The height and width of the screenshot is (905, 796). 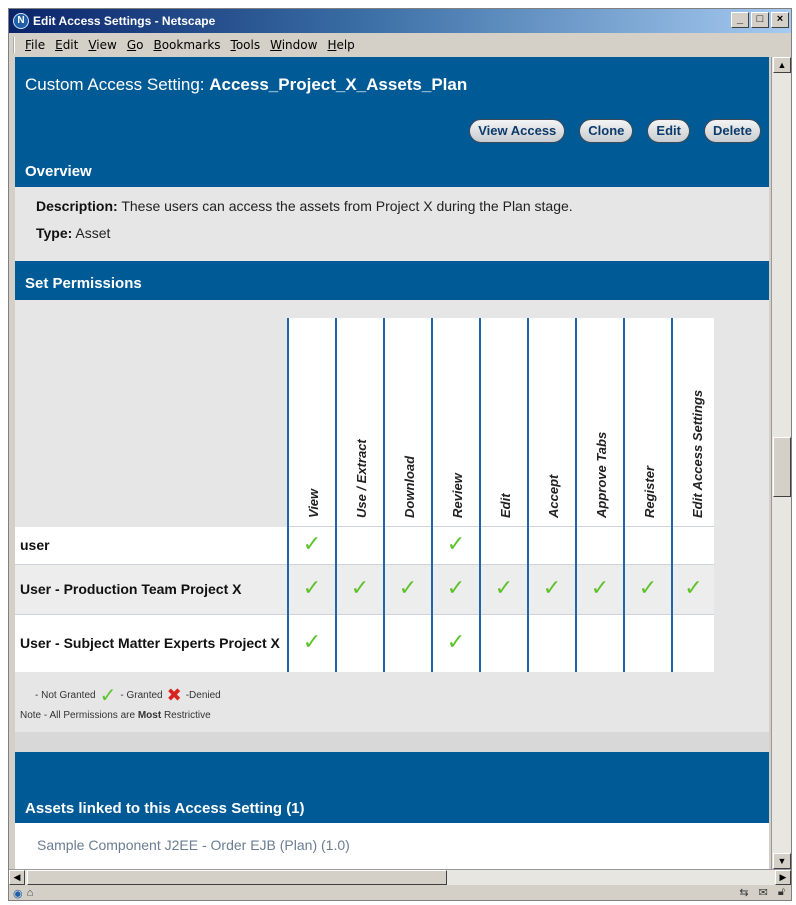 I want to click on netscape-logo-icon: N, so click(x=21, y=21).